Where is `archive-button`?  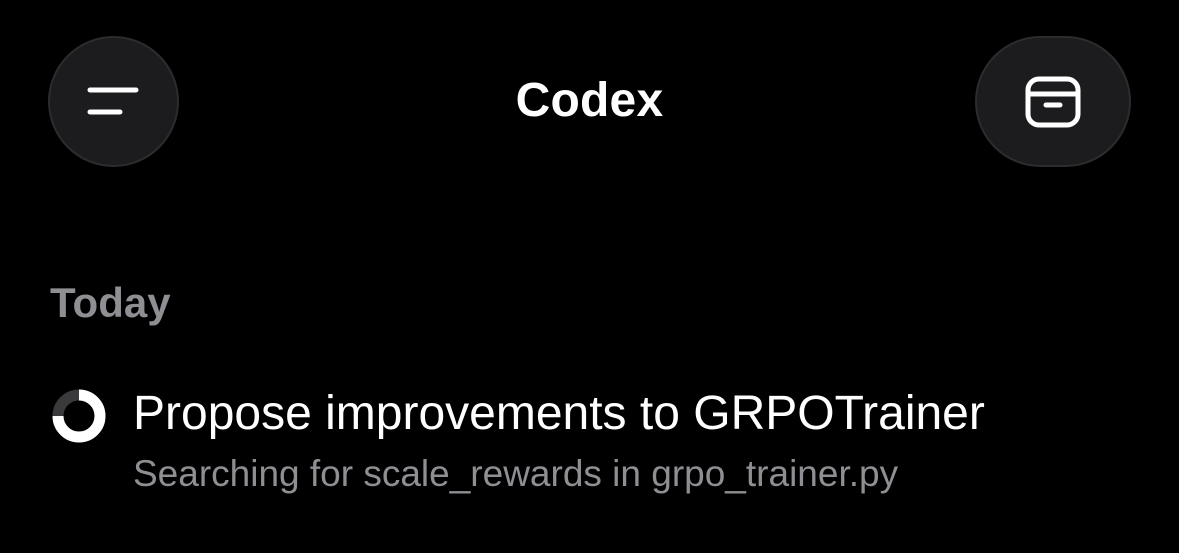 archive-button is located at coordinates (1053, 101).